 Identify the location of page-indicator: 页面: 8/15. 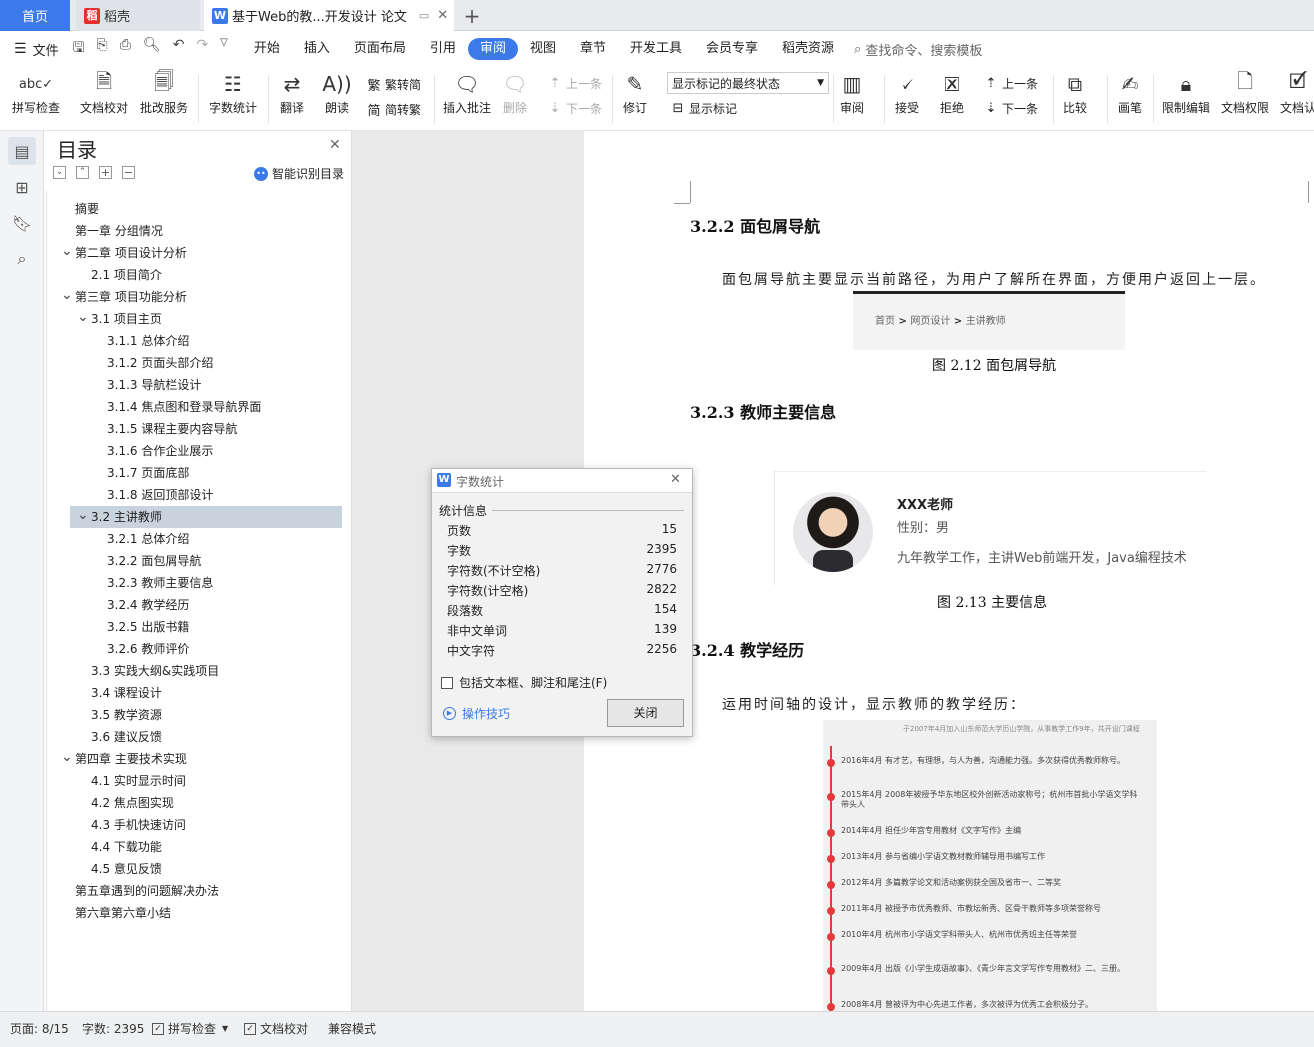
(39, 1028).